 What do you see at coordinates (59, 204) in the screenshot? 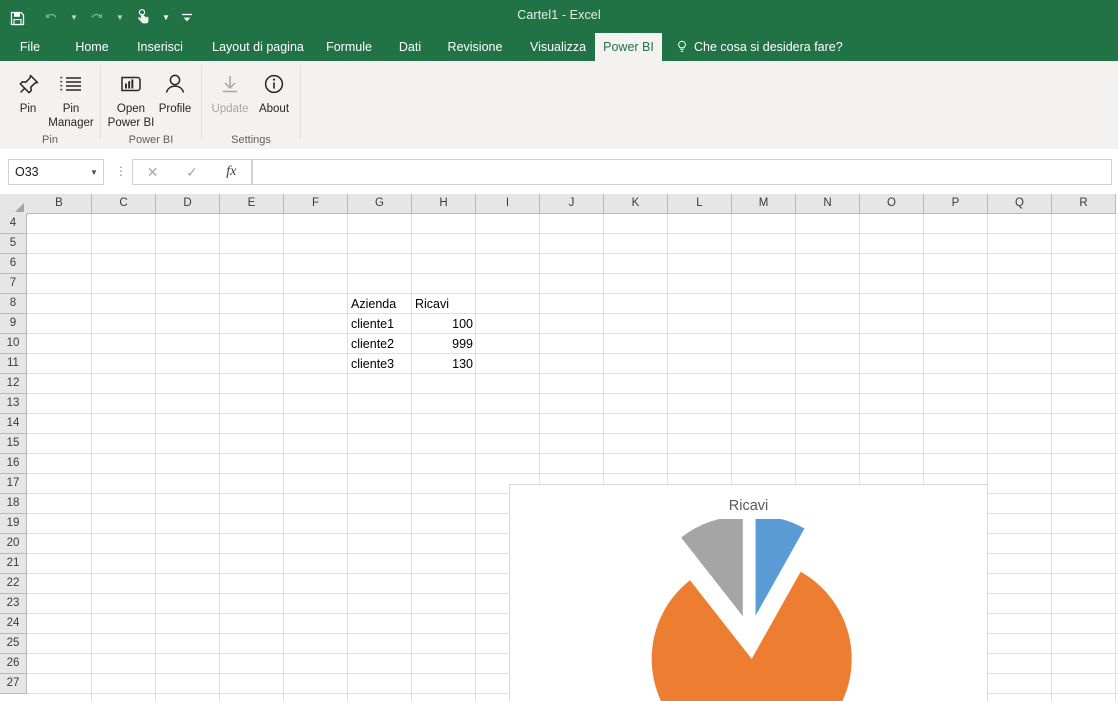
I see `column-header-B: B` at bounding box center [59, 204].